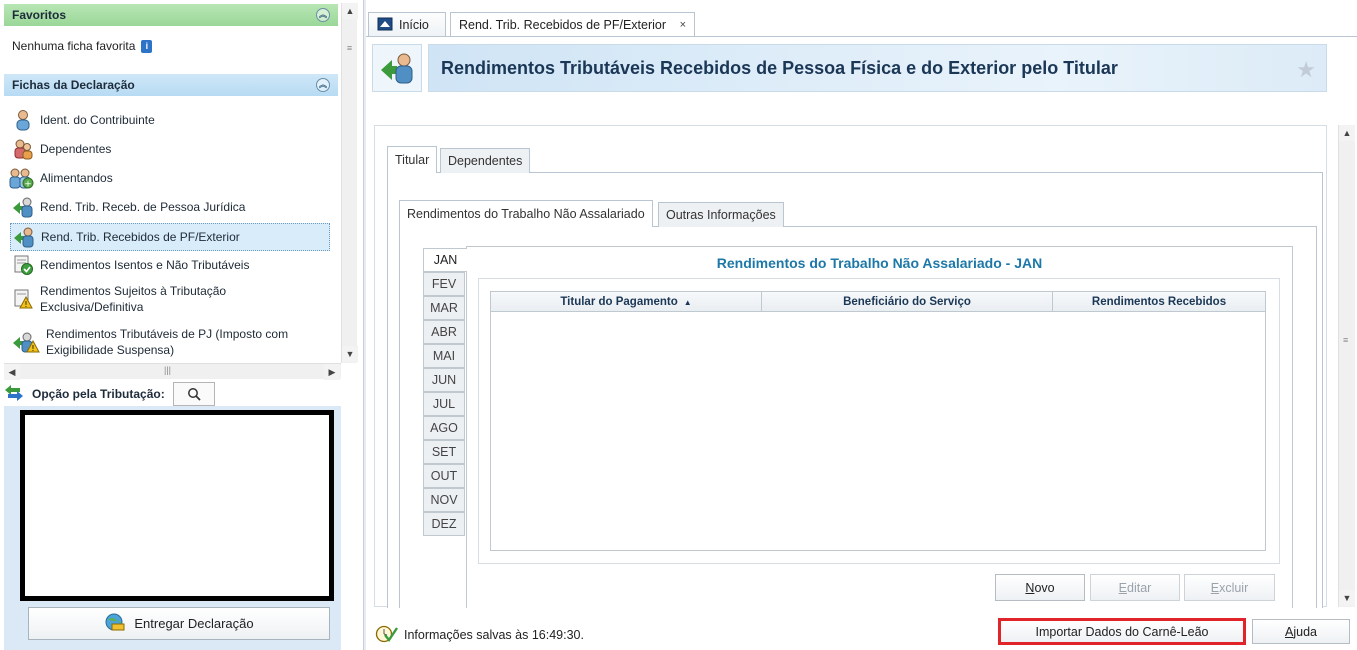 This screenshot has height=650, width=1357. Describe the element at coordinates (619, 302) in the screenshot. I see `column-label: Titular do Pagamento` at that location.